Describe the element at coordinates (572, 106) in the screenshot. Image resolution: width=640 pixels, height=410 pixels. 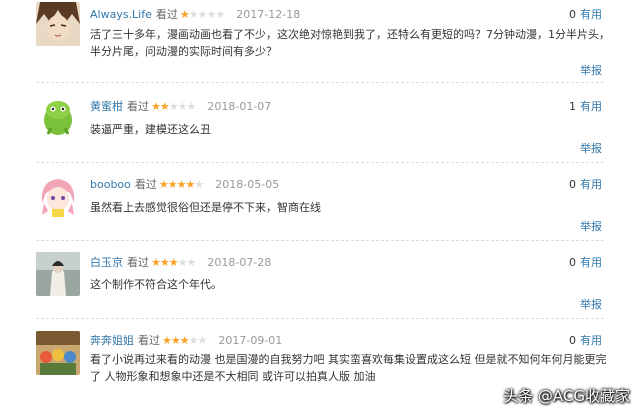
I see `useful-count: 1` at that location.